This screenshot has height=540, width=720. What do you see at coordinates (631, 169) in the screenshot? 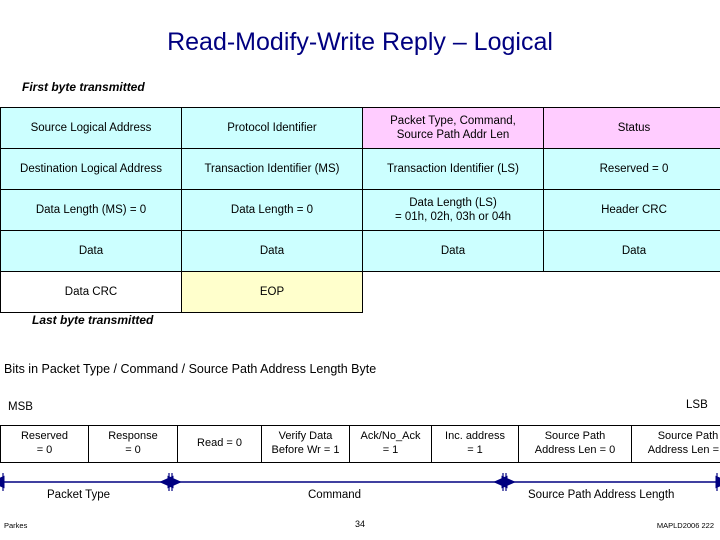
I see `cell-reserved: Reserved = 0` at bounding box center [631, 169].